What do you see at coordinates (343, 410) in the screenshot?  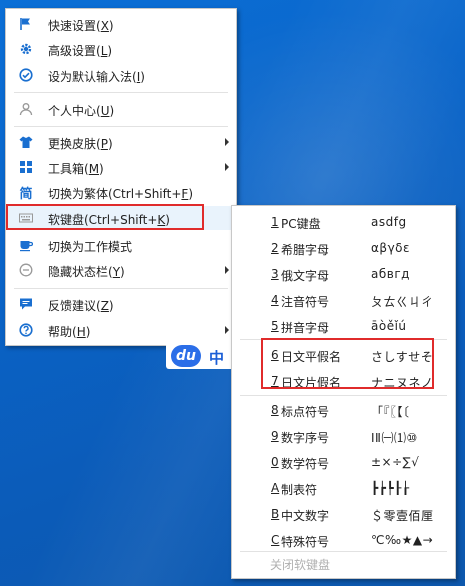 I see `soft-keyboard-item-punctuation: 8 标点符号 「『〖【〔` at bounding box center [343, 410].